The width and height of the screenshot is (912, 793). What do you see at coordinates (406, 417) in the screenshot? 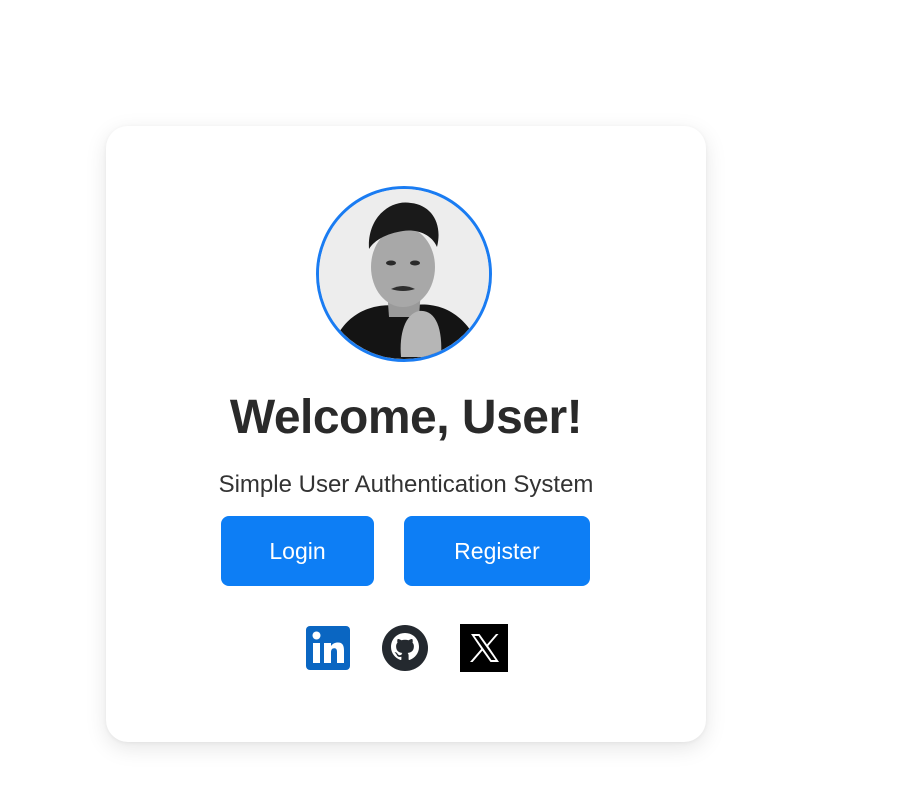
I see `page-title: Welcome, User!` at bounding box center [406, 417].